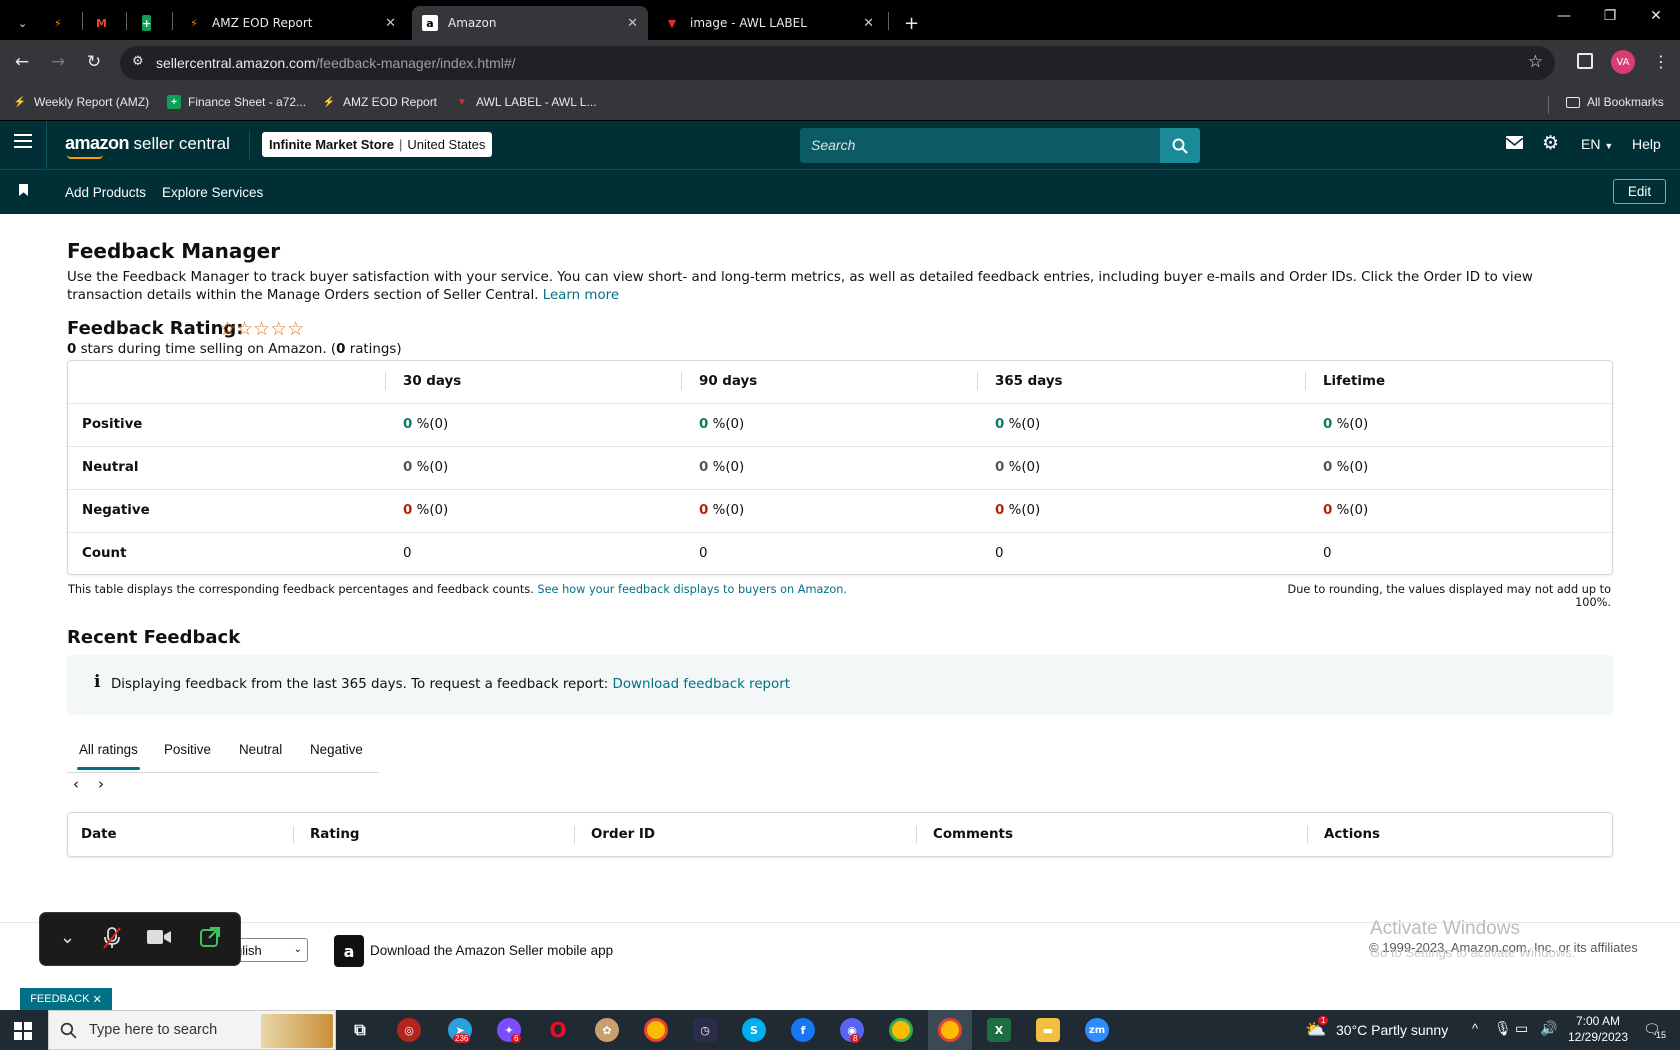 Image resolution: width=1680 pixels, height=1050 pixels. What do you see at coordinates (1048, 1030) in the screenshot?
I see `file-explorer-icon: ▬` at bounding box center [1048, 1030].